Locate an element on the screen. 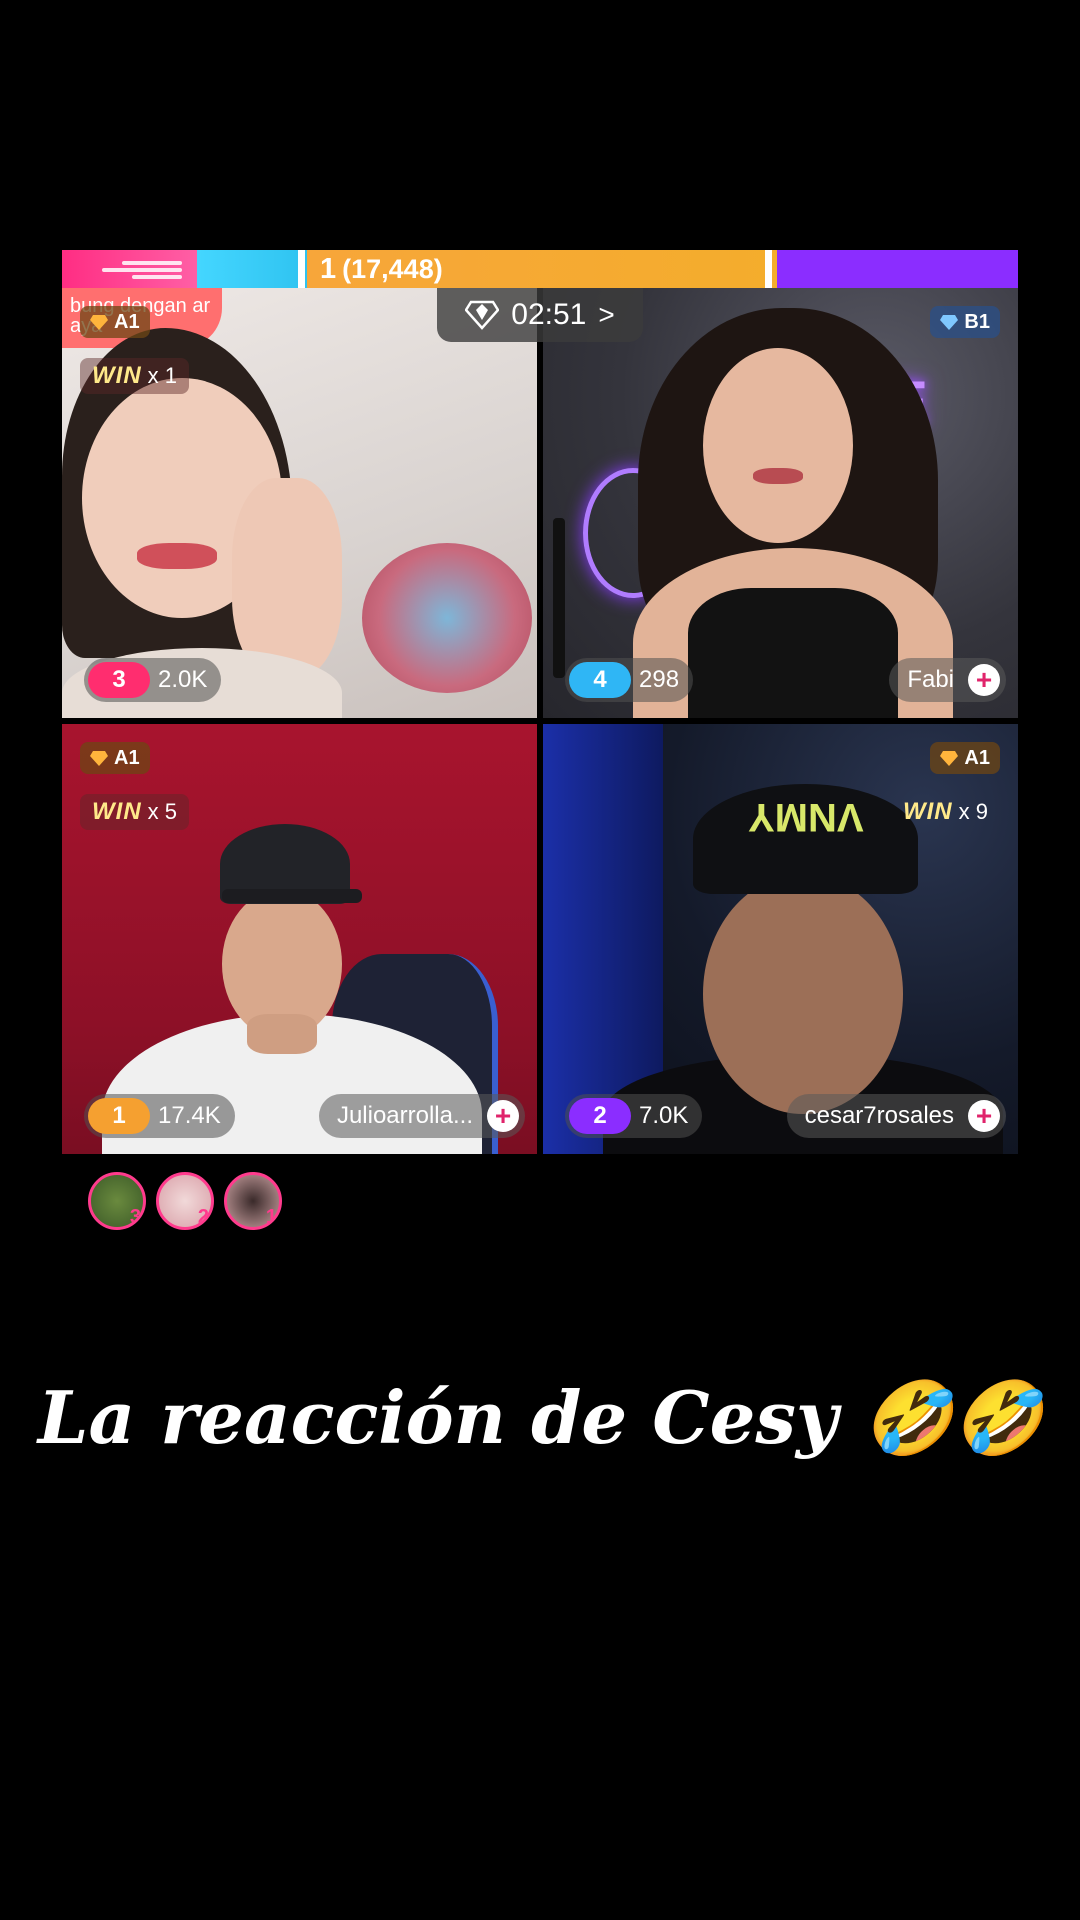  participant-tile-4: VNMY A1 WIN x 9 2 7.0K cesar7rosales + is located at coordinates (780, 939).